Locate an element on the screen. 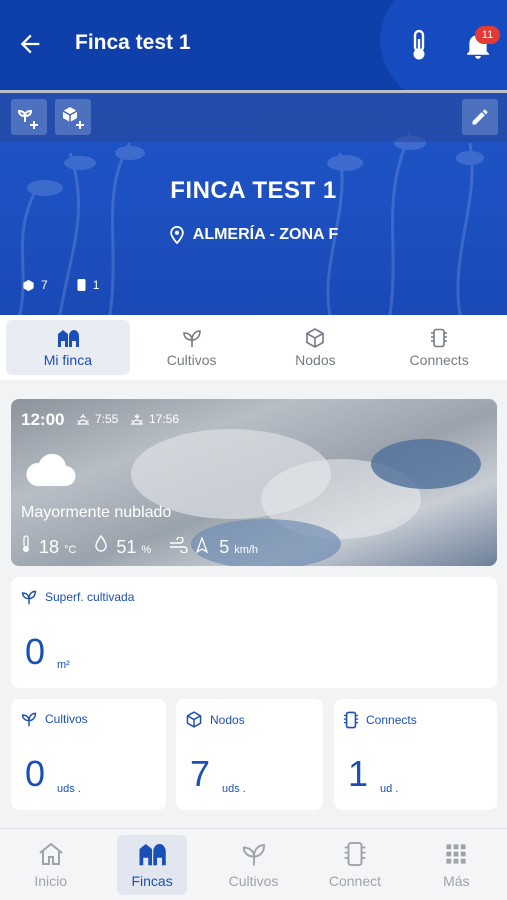 The image size is (507, 900). nav-cultivos: Cultivos is located at coordinates (253, 864).